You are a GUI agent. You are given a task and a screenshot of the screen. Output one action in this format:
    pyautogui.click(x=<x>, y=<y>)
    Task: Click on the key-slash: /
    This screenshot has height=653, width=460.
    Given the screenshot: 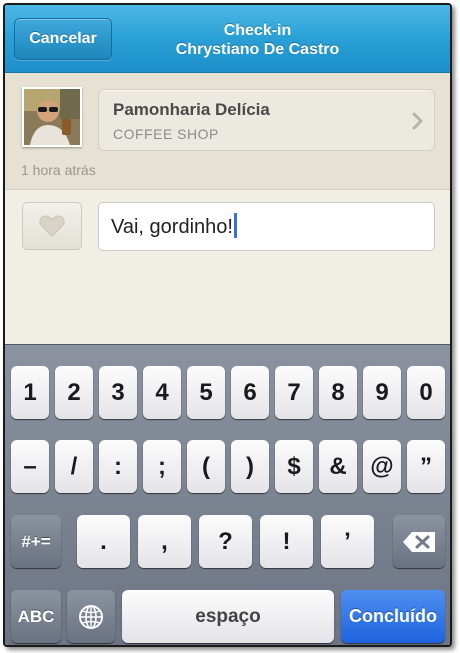 What is the action you would take?
    pyautogui.click(x=74, y=466)
    